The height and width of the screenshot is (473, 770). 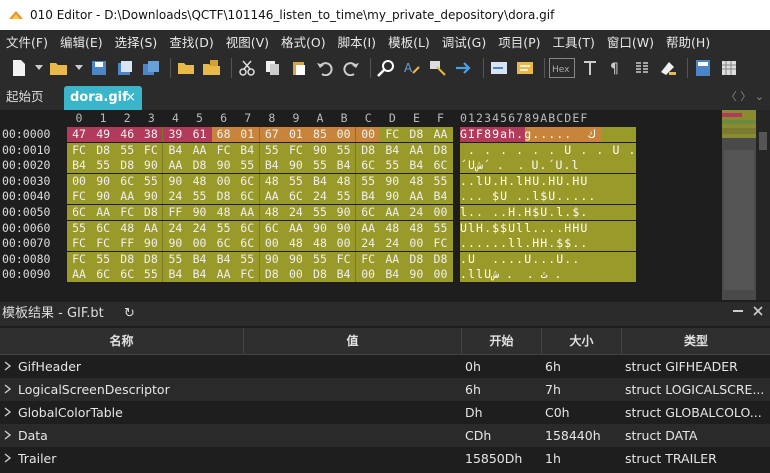 I want to click on hex-byte: 49, so click(x=103, y=134).